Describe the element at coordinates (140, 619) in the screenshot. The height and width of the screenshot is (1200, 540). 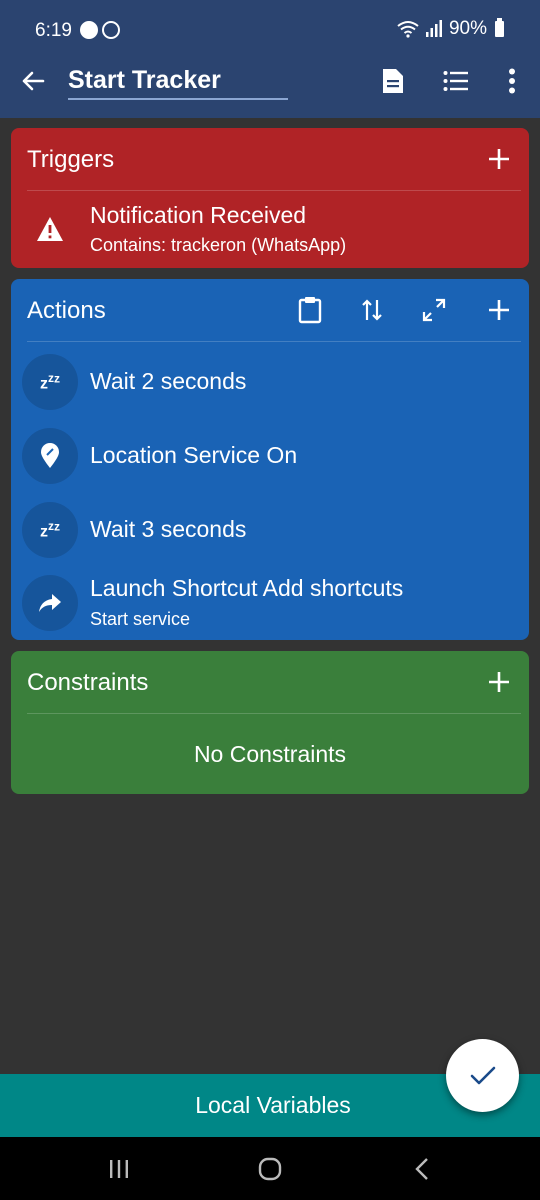
I see `action-sub: Start service` at that location.